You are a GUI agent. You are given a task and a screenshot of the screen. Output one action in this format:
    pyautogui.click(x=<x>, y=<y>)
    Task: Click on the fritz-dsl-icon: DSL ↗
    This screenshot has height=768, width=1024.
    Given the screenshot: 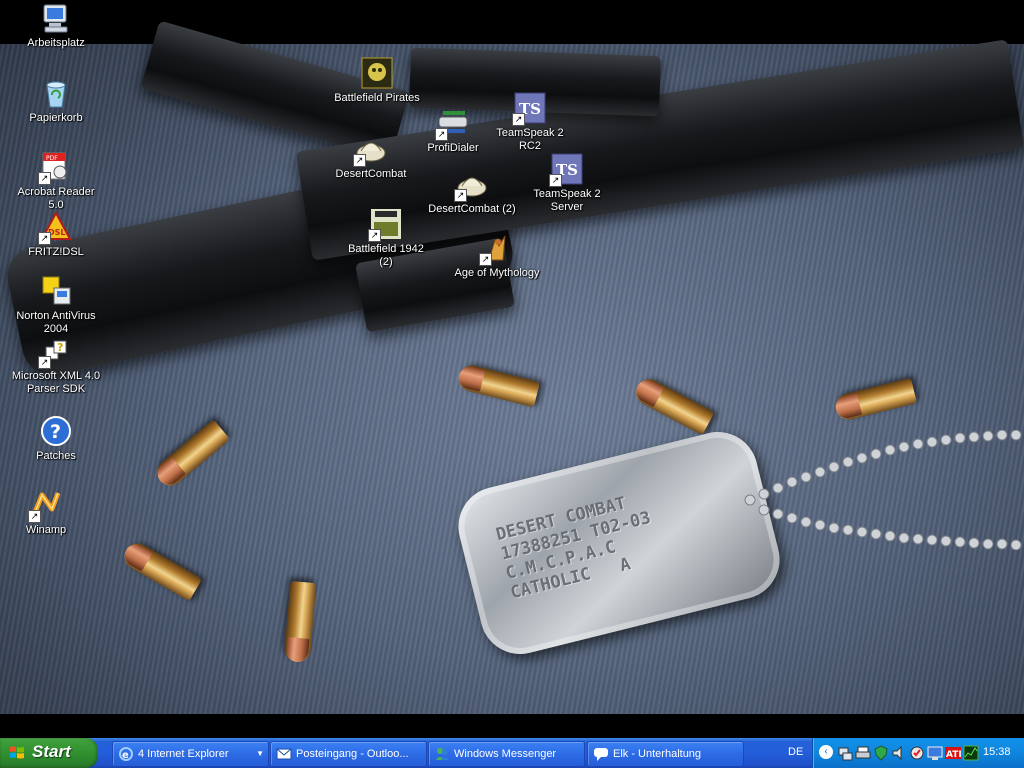 What is the action you would take?
    pyautogui.click(x=55, y=227)
    